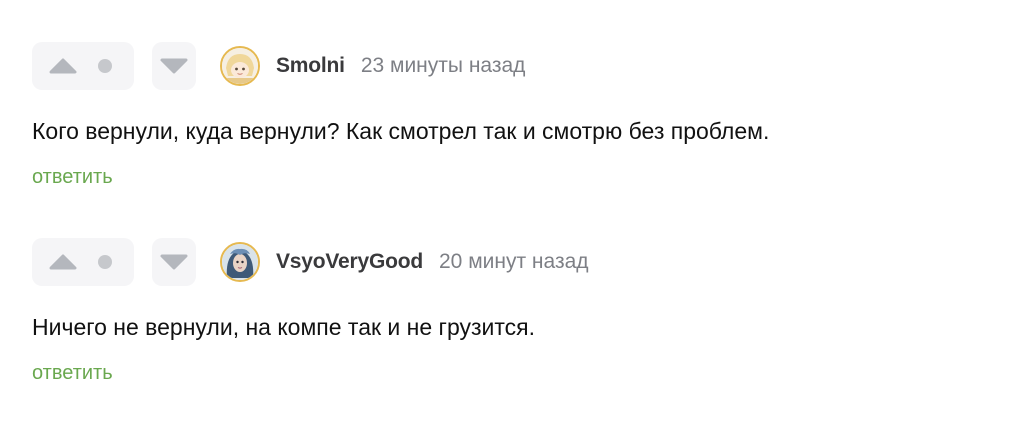  I want to click on comment-header: VsyoVeryGood 20 минут назад, so click(512, 262).